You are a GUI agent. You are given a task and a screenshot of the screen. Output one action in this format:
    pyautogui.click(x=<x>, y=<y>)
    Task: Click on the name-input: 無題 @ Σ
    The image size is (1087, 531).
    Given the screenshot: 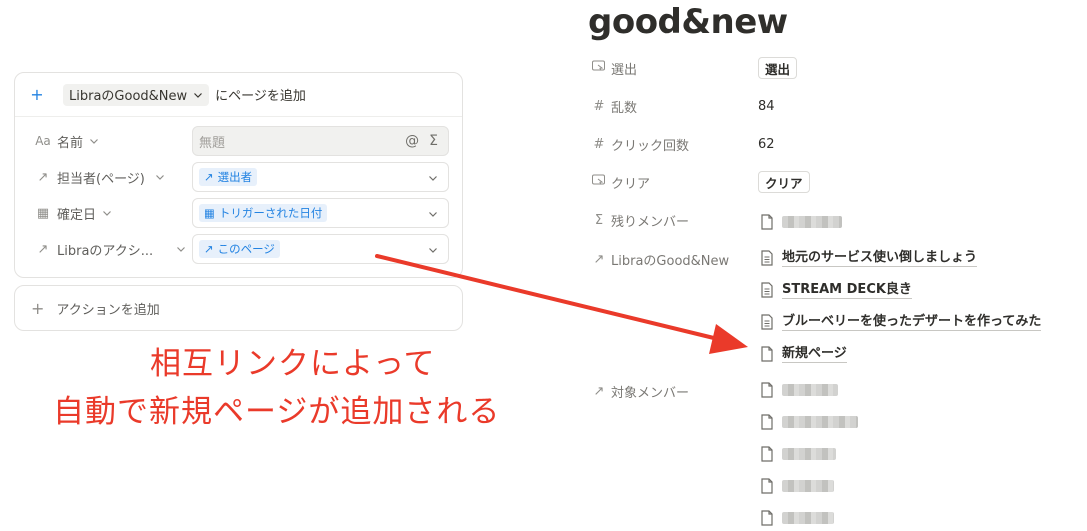 What is the action you would take?
    pyautogui.click(x=320, y=141)
    